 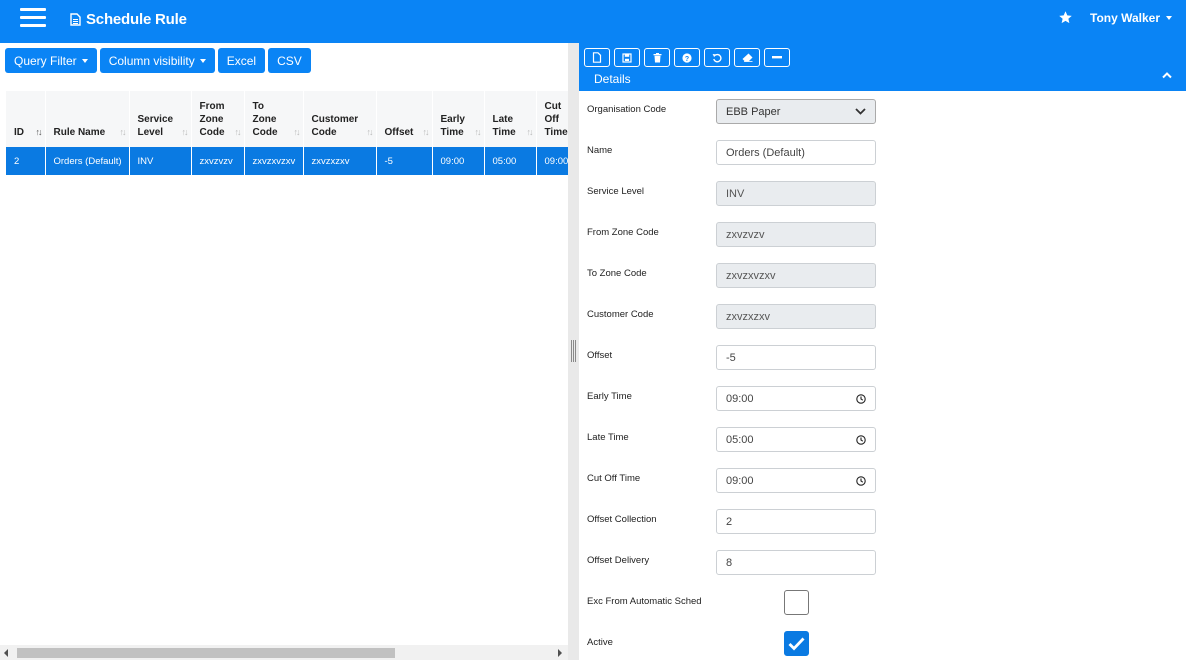 I want to click on offset-delivery-input: 8, so click(x=796, y=562).